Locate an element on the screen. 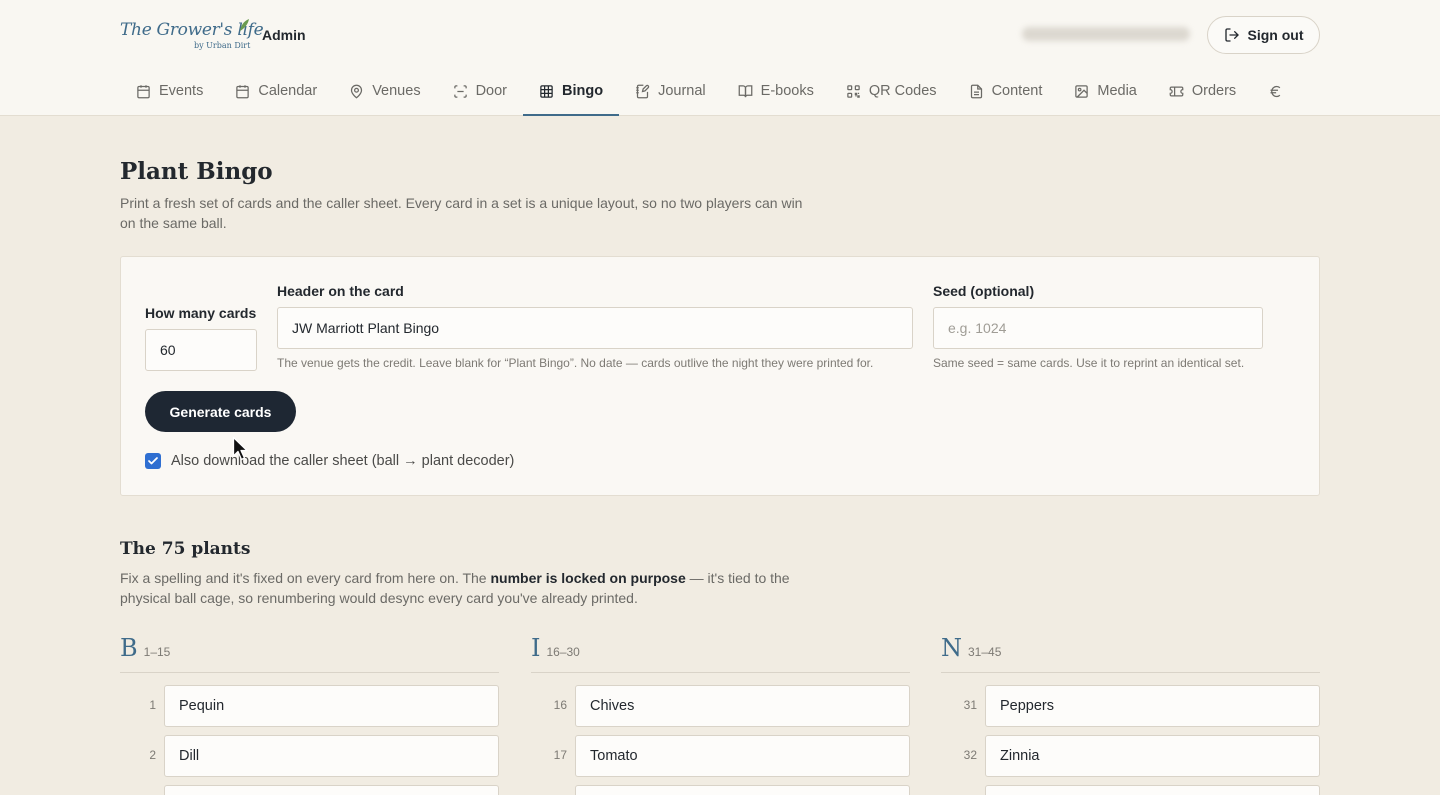 This screenshot has height=795, width=1440. logo-subtext: by Urban Dirt is located at coordinates (222, 45).